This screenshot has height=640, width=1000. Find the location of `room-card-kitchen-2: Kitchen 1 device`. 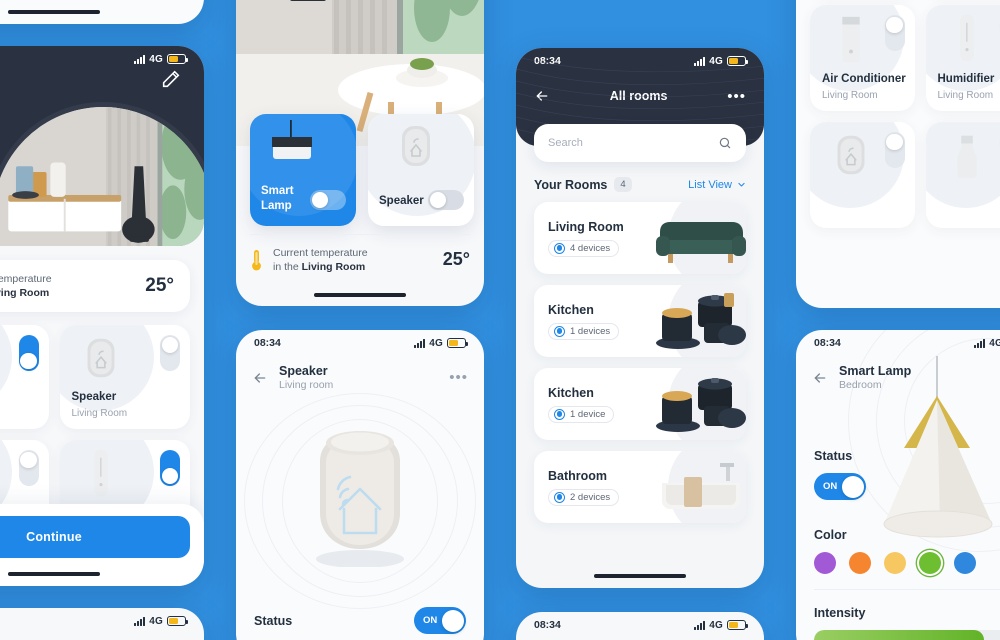

room-card-kitchen-2: Kitchen 1 device is located at coordinates (640, 404).